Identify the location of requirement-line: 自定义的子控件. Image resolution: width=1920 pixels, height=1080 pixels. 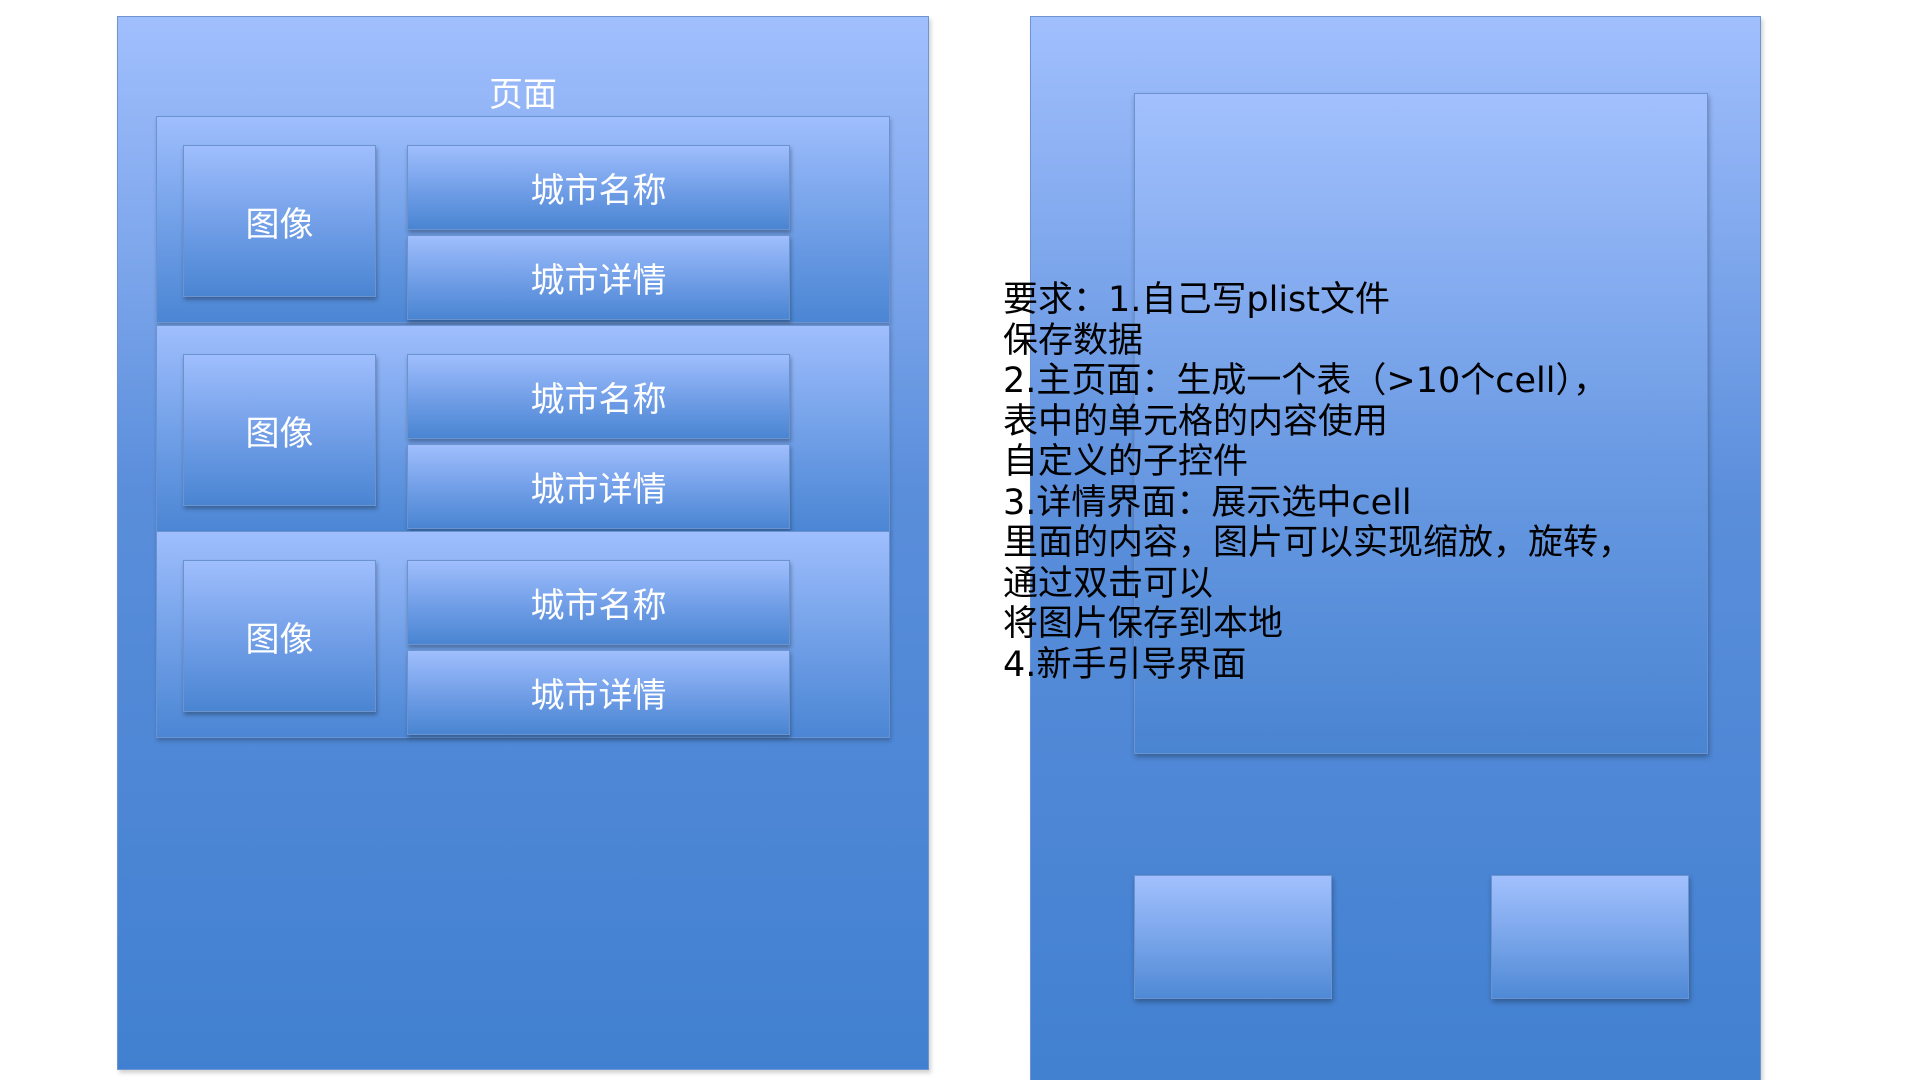
(1126, 462).